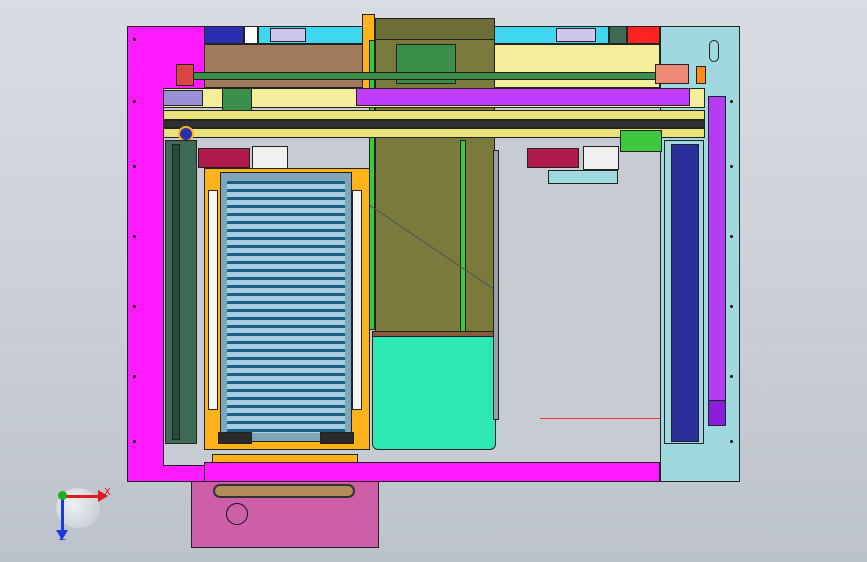  I want to click on column-side-rail, so click(496, 285).